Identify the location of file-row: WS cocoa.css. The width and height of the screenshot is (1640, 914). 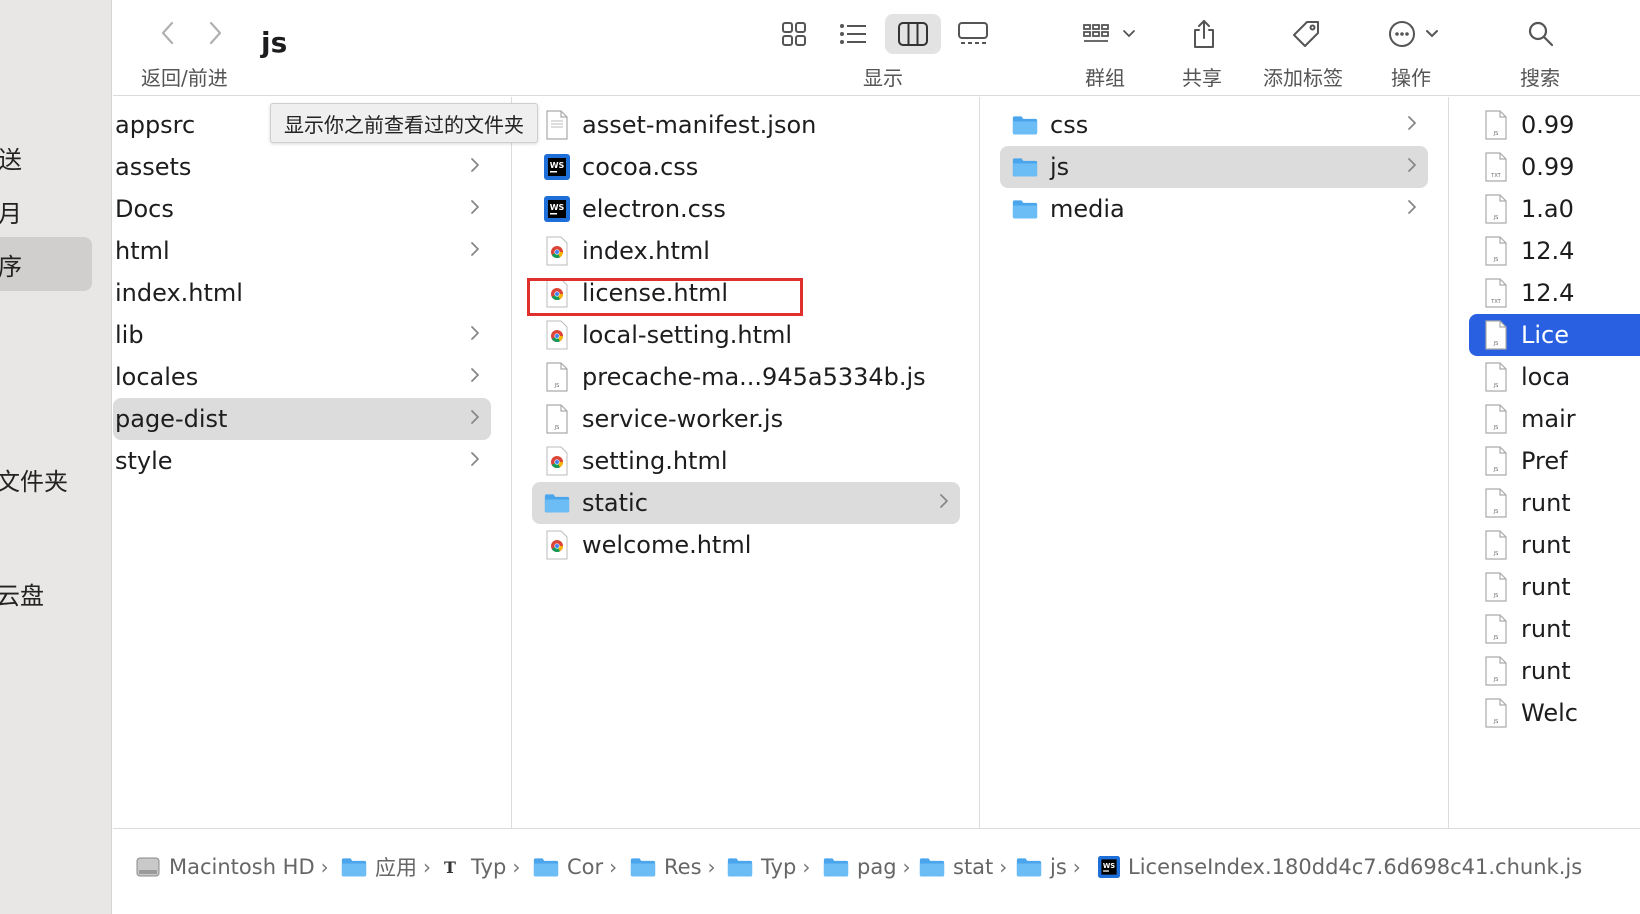
(746, 167).